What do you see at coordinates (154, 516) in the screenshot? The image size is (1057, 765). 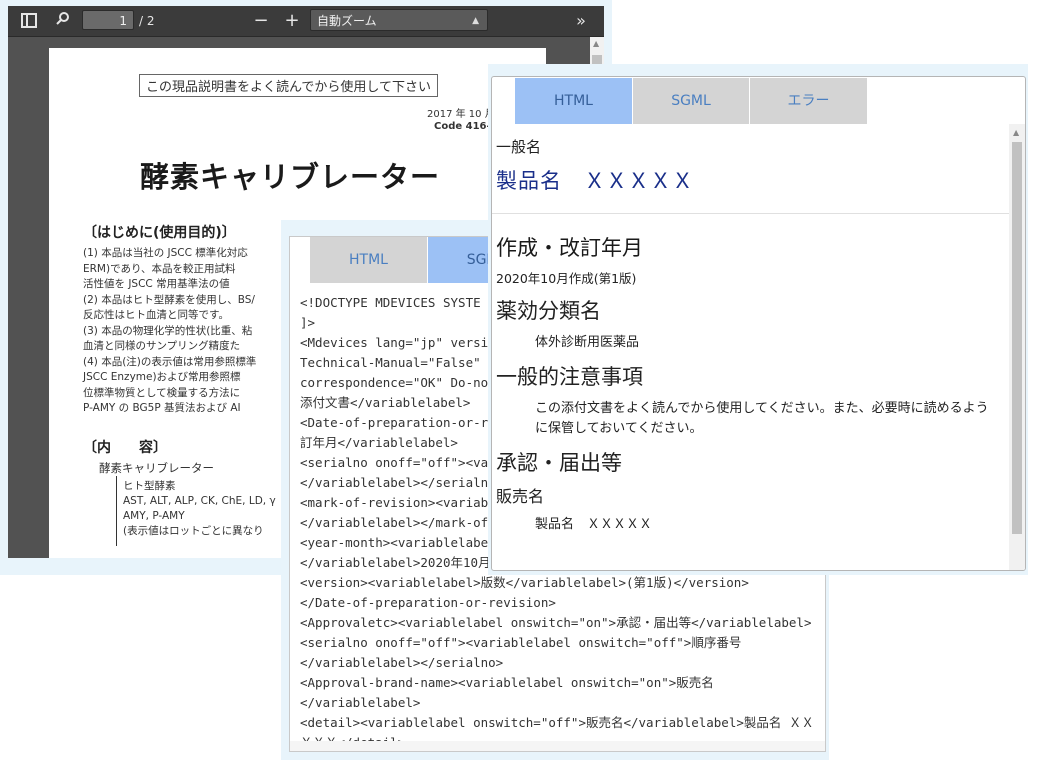 I see `list-item: AMY, P-AMY` at bounding box center [154, 516].